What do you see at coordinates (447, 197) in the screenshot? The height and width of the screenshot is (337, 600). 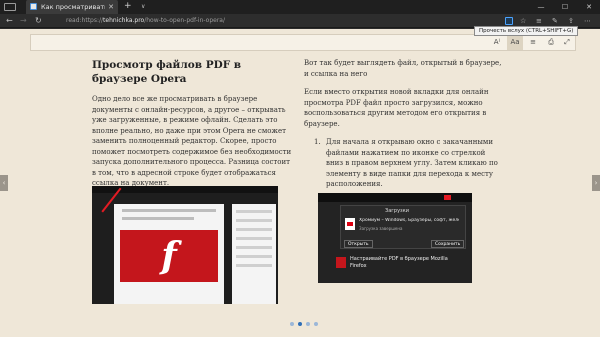 I see `red-download-marker` at bounding box center [447, 197].